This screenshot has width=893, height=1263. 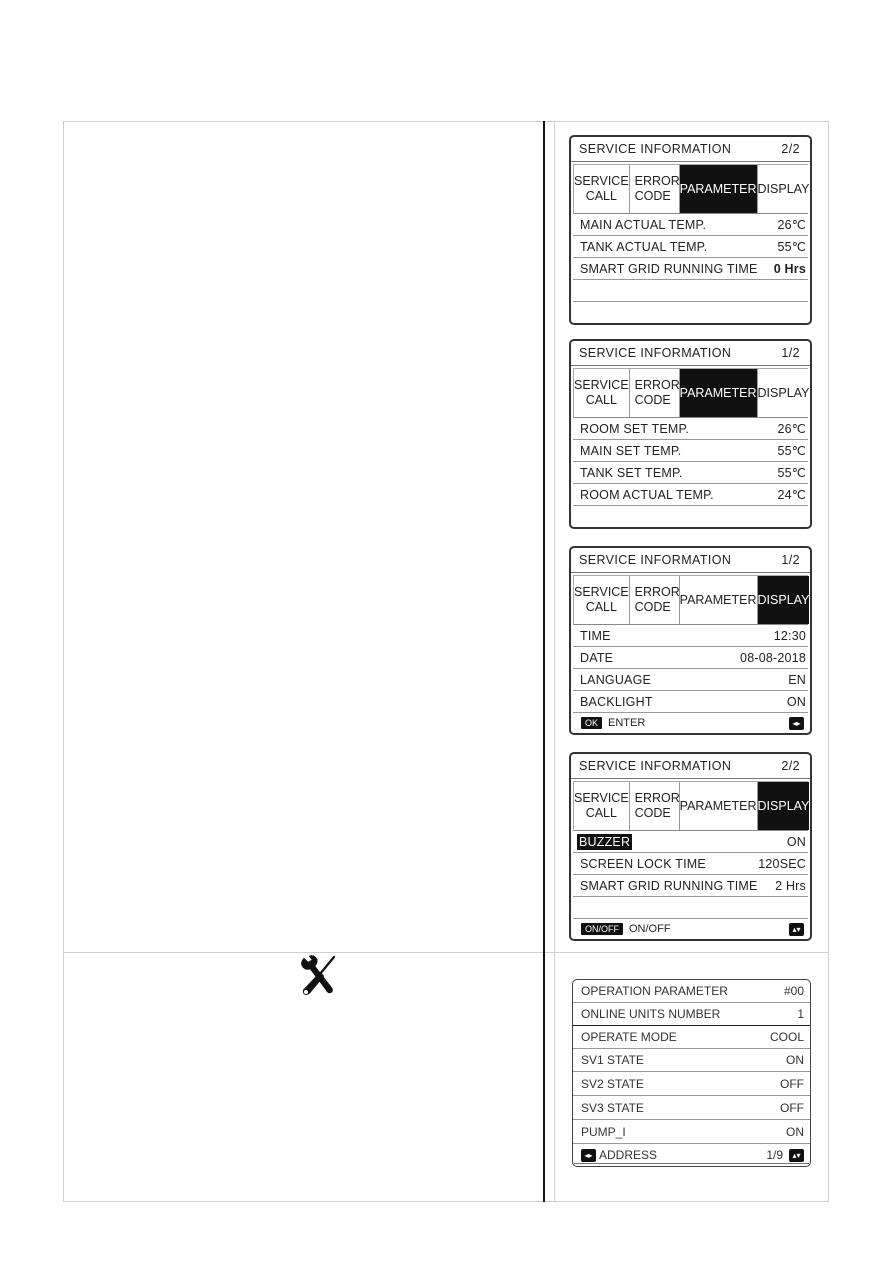 What do you see at coordinates (690, 842) in the screenshot?
I see `list-item: BUZZER ON` at bounding box center [690, 842].